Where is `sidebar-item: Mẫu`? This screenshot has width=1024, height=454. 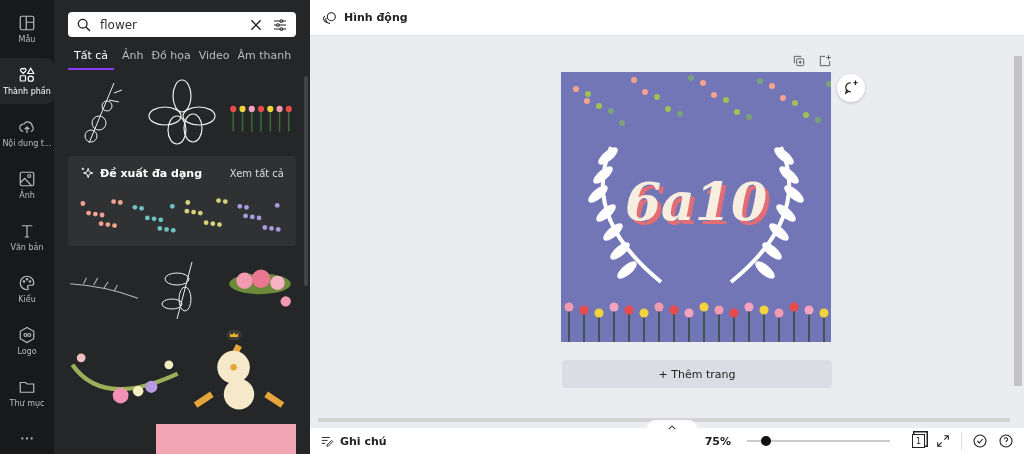
sidebar-item: Mẫu is located at coordinates (27, 29).